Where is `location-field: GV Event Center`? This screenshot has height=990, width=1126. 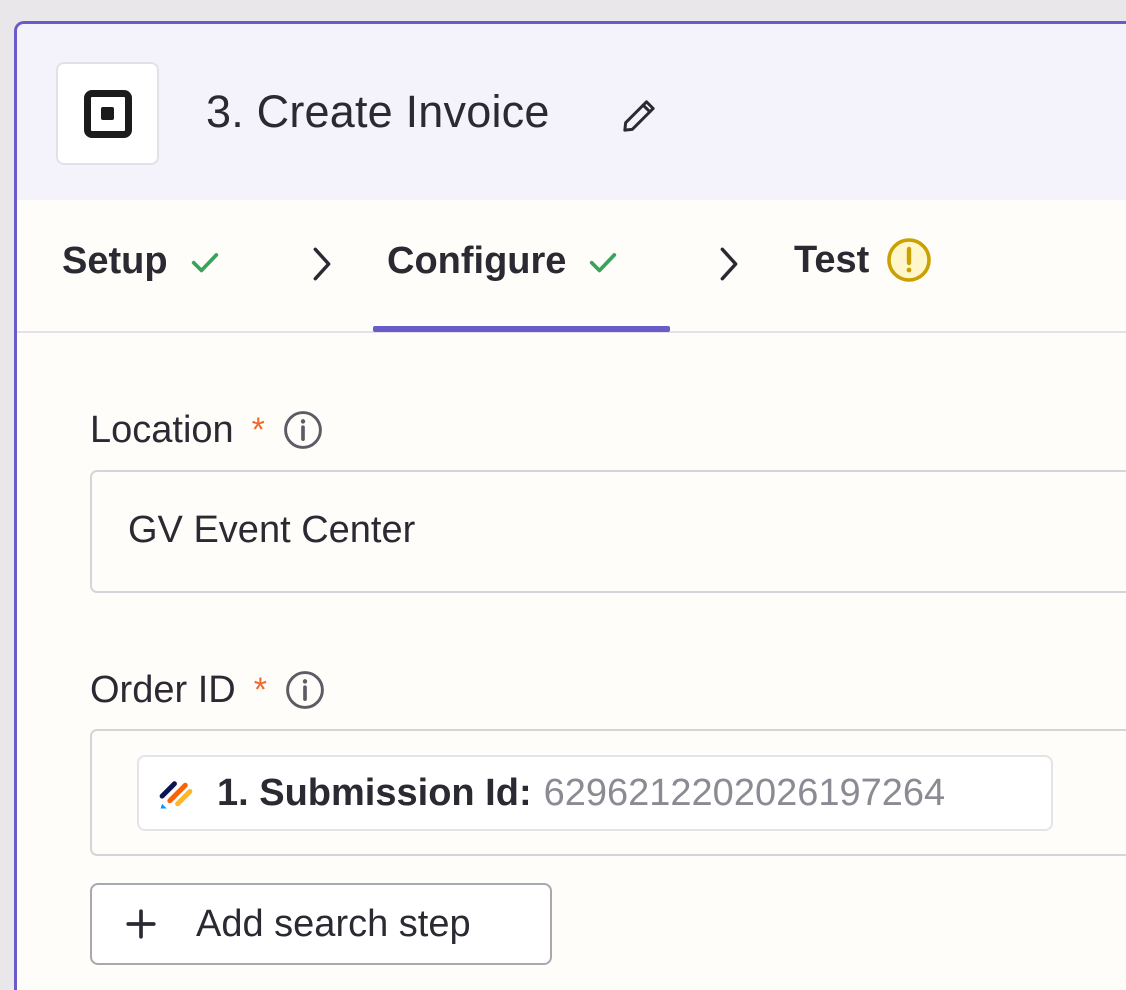 location-field: GV Event Center is located at coordinates (608, 531).